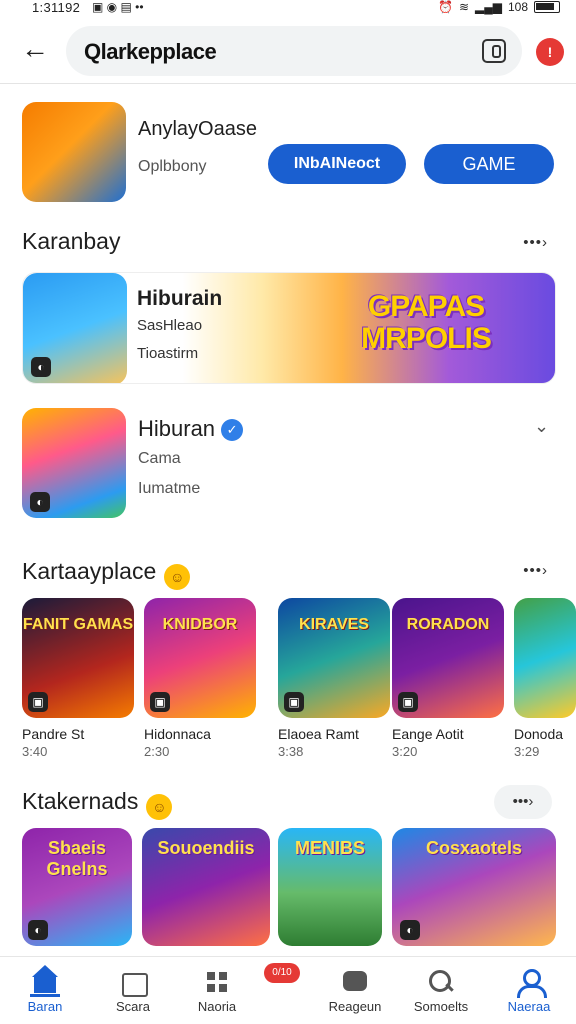  I want to click on game-card: FANIT GAMAS ▣ Pandre St 3:40, so click(78, 678).